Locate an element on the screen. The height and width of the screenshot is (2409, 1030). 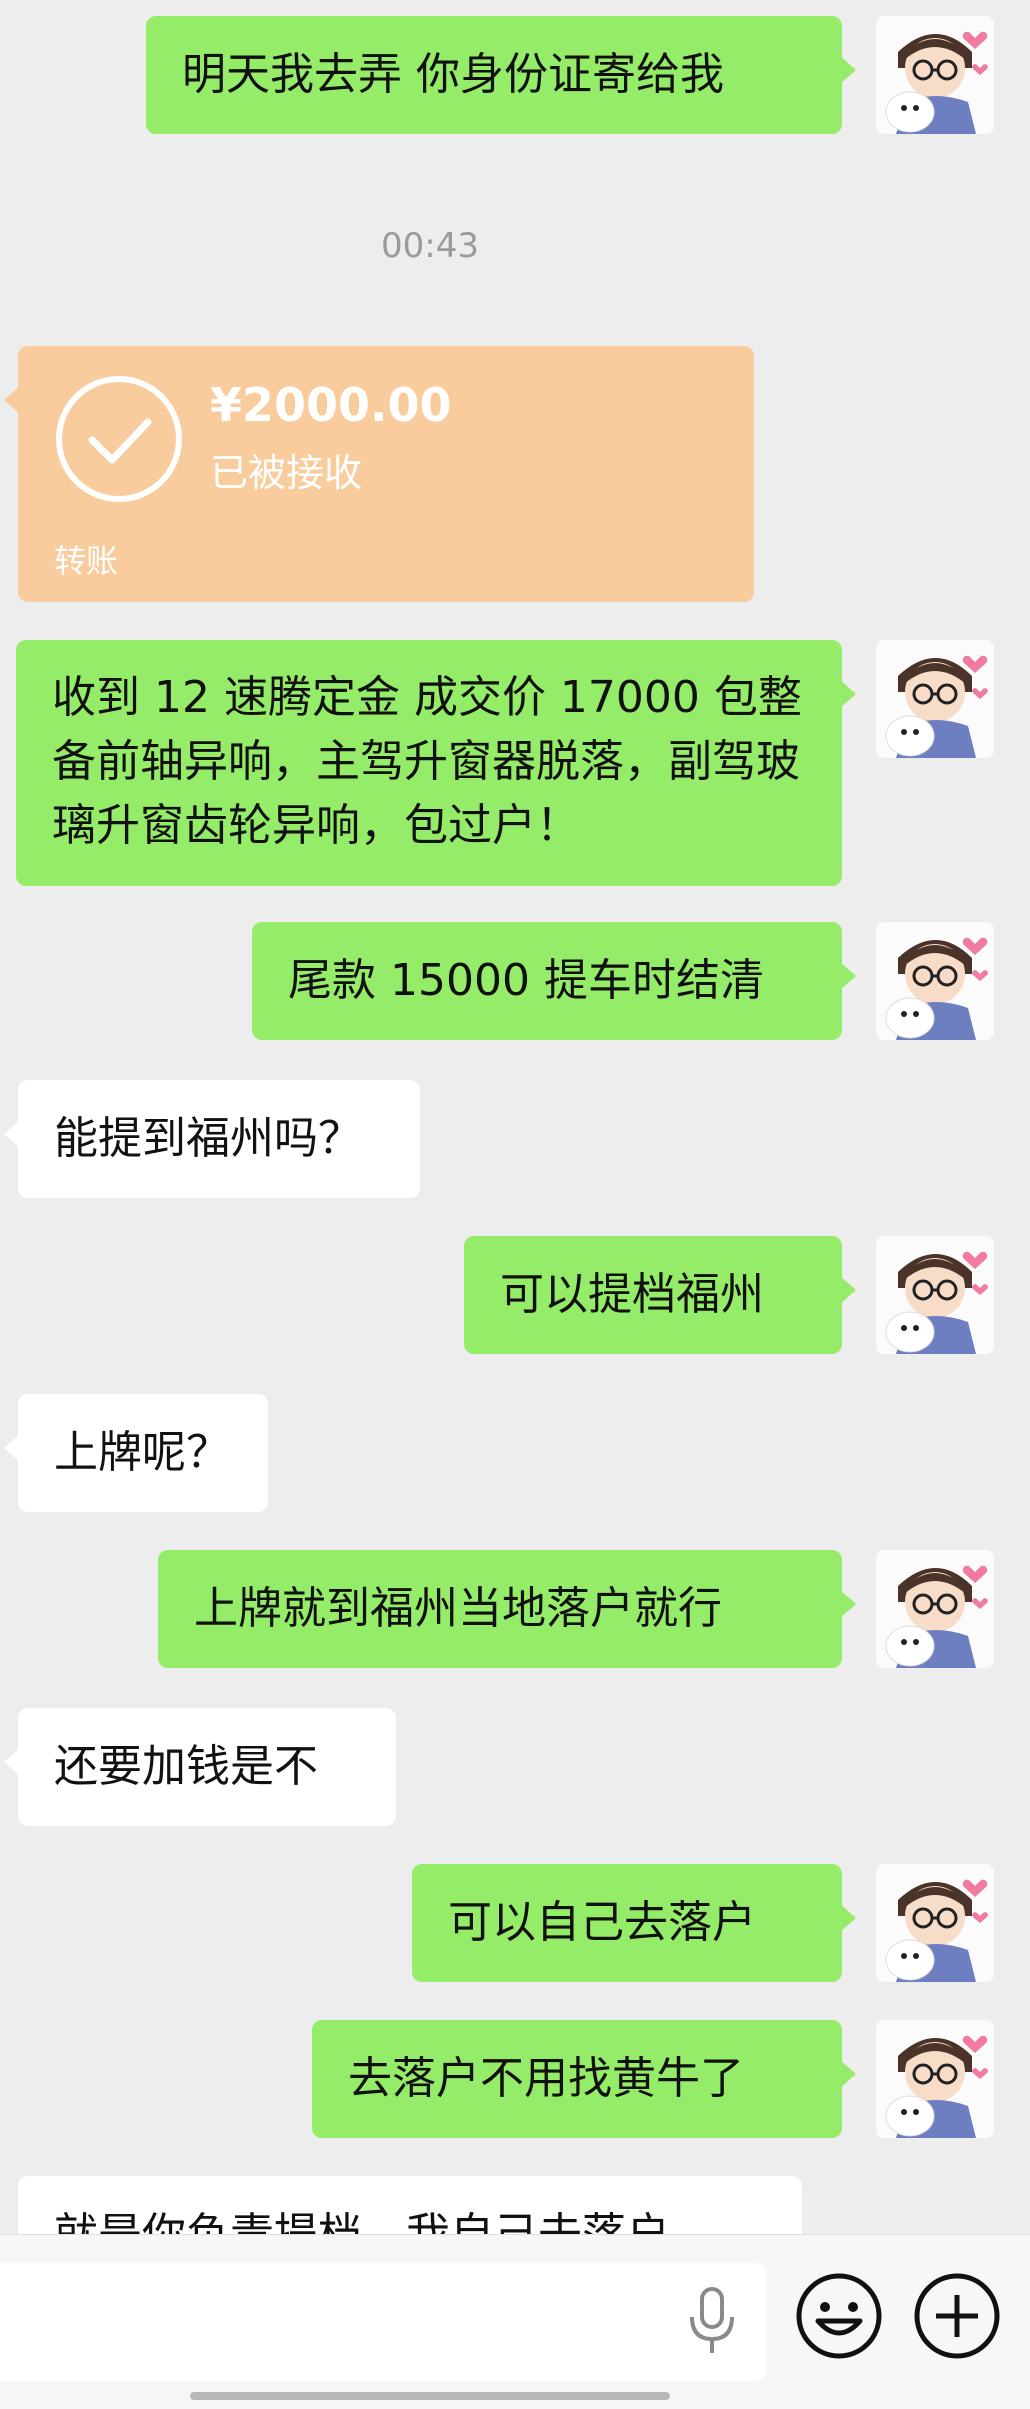
message-bubble-sent: 上牌就到福州当地落户就行 is located at coordinates (507, 1609).